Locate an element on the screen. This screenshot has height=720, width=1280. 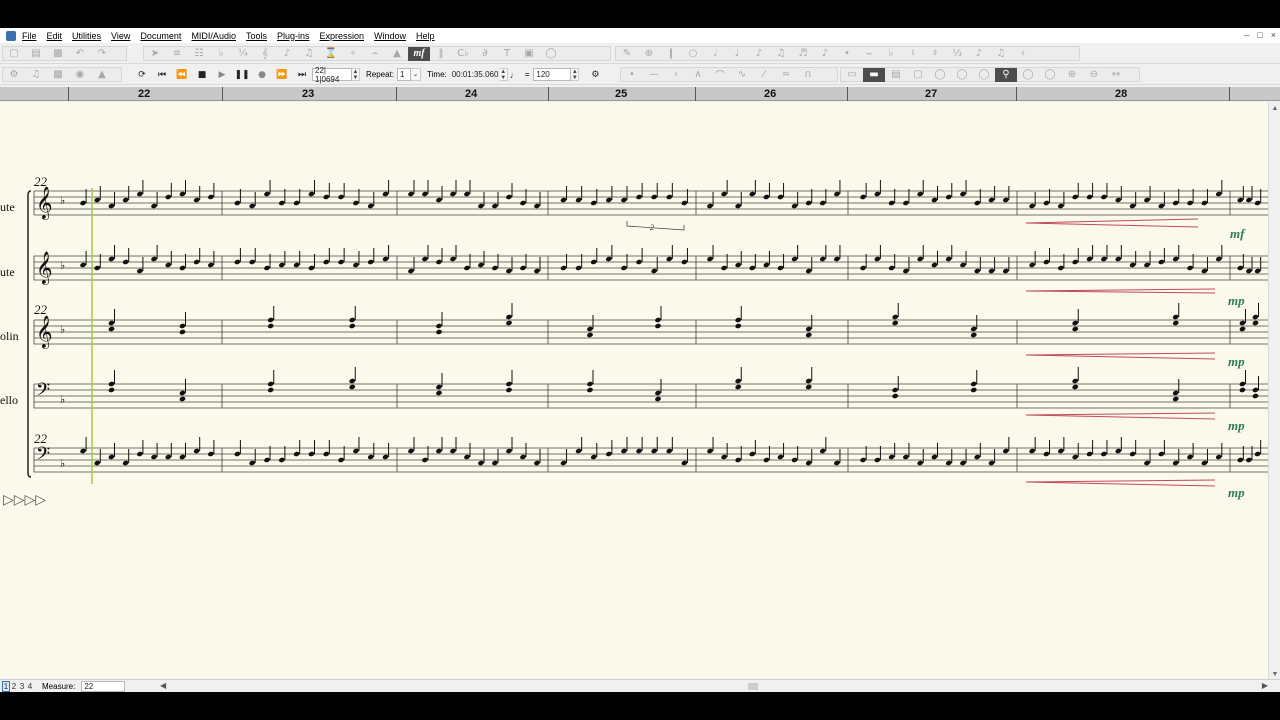
vertical-scrollbar: ▲ ▼ is located at coordinates (1274, 391).